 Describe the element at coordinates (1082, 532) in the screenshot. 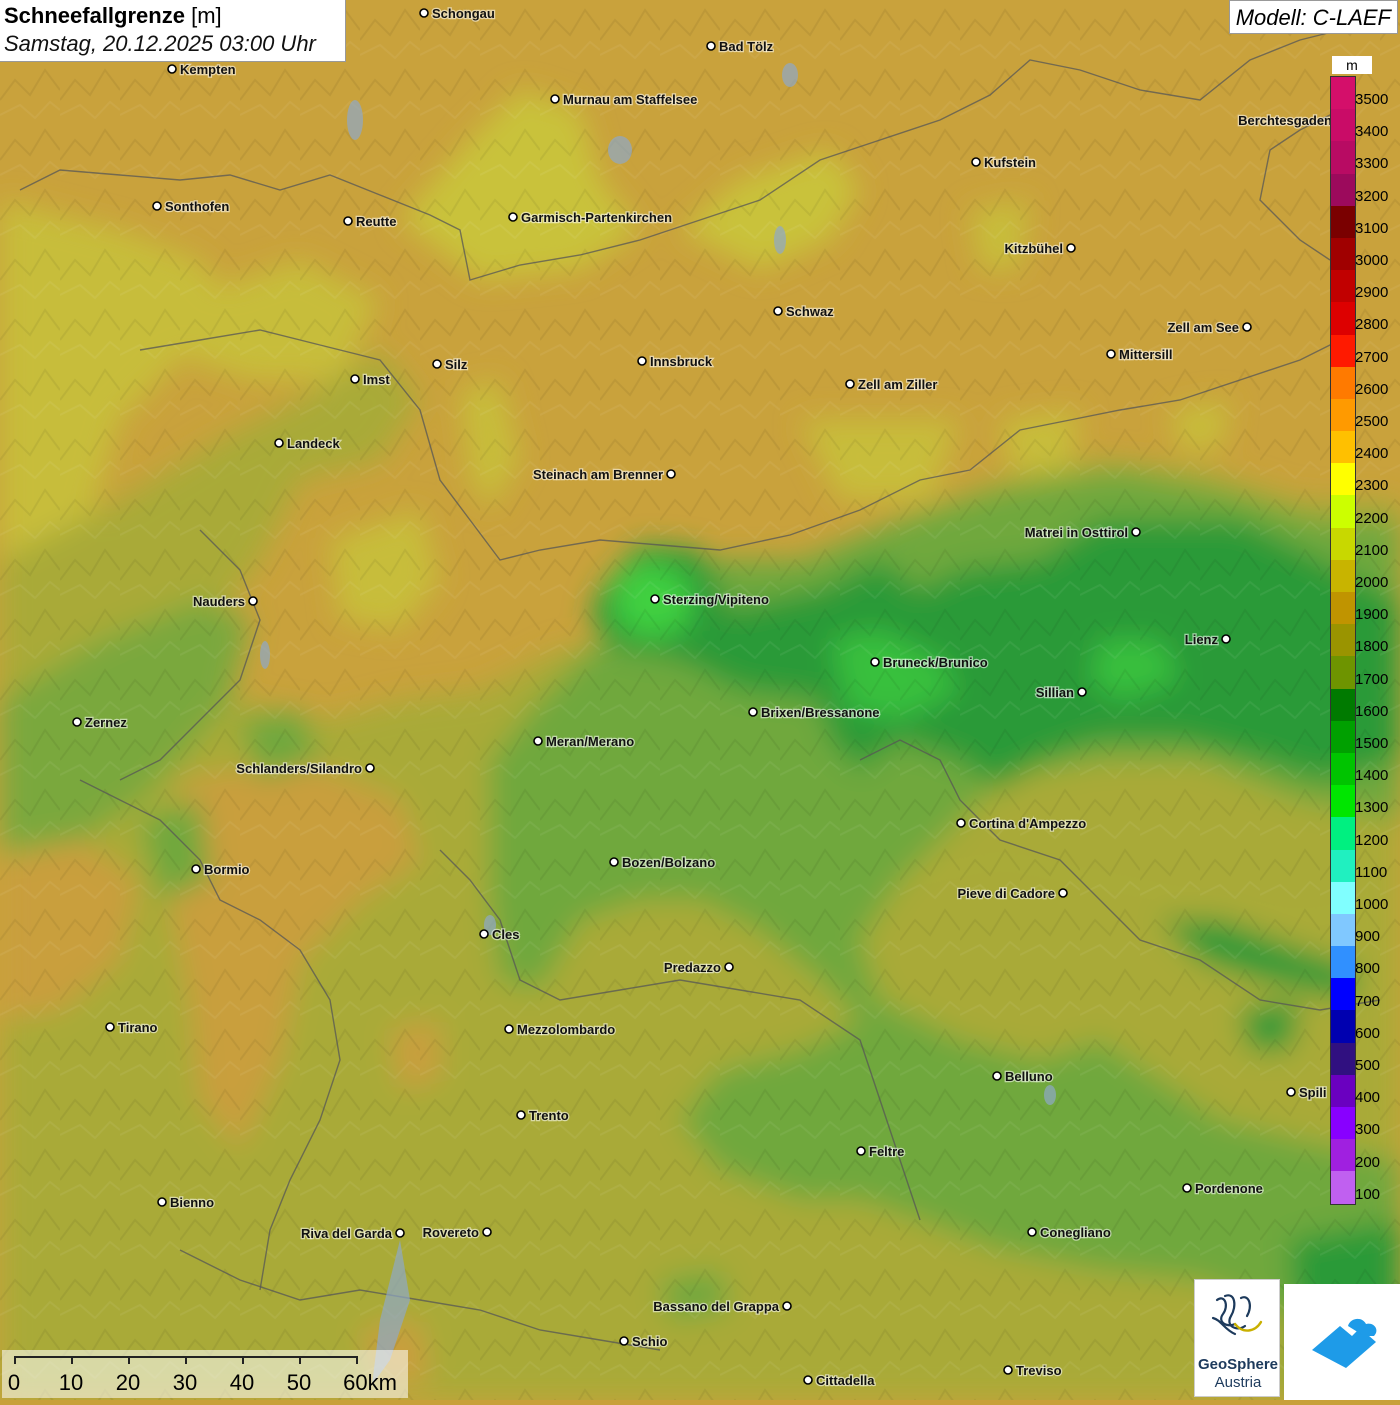

I see `city-marker: Matrei in Osttirol` at that location.